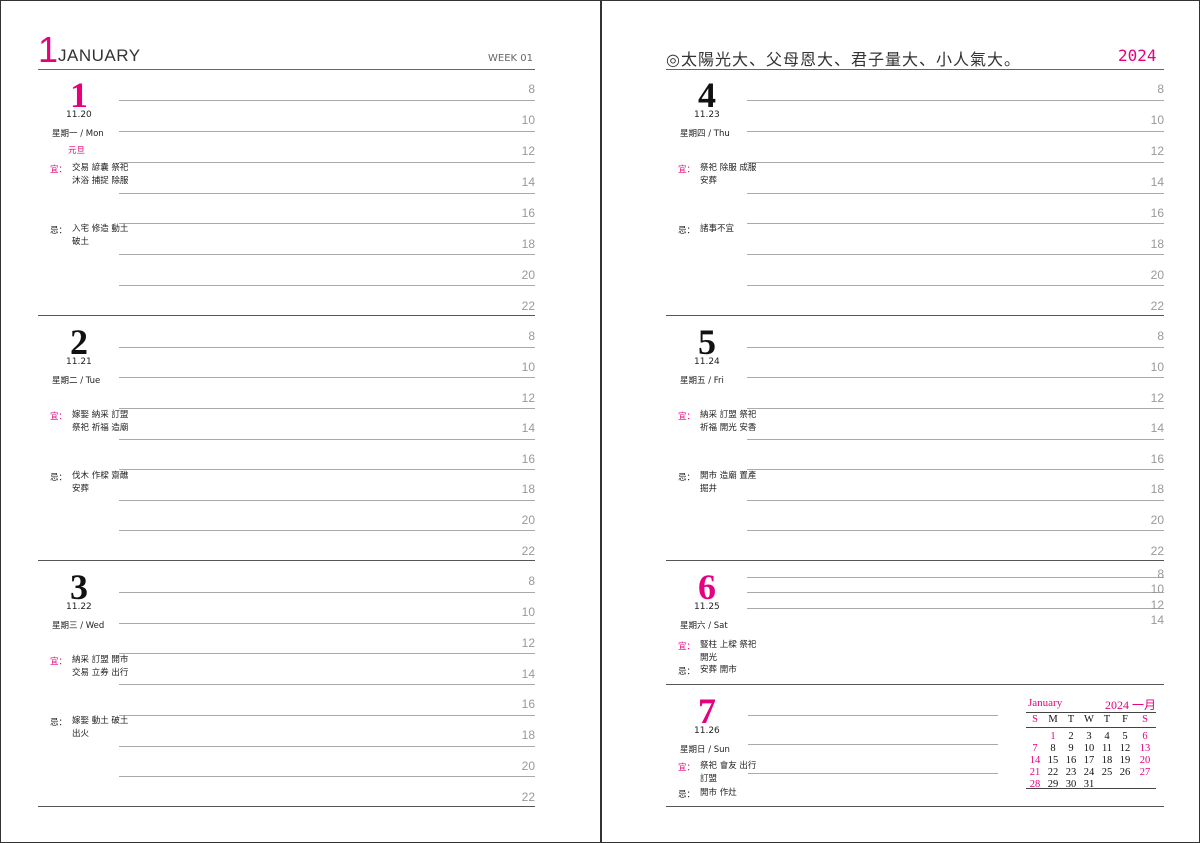 The image size is (1200, 843). Describe the element at coordinates (78, 626) in the screenshot. I see `weekday-label: 星期三 / Wed` at that location.